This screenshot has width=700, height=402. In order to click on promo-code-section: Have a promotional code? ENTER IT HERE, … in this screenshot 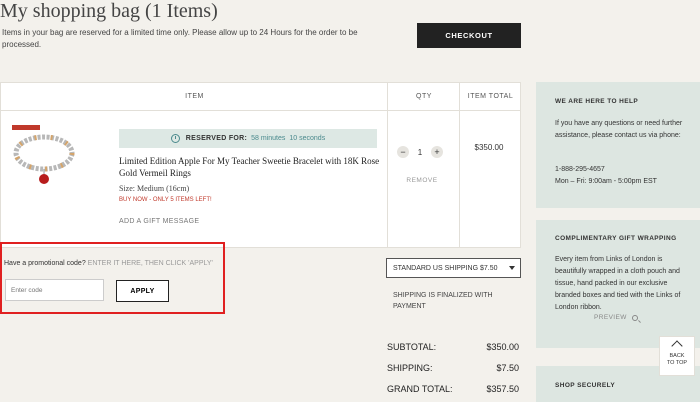, I will do `click(112, 278)`.